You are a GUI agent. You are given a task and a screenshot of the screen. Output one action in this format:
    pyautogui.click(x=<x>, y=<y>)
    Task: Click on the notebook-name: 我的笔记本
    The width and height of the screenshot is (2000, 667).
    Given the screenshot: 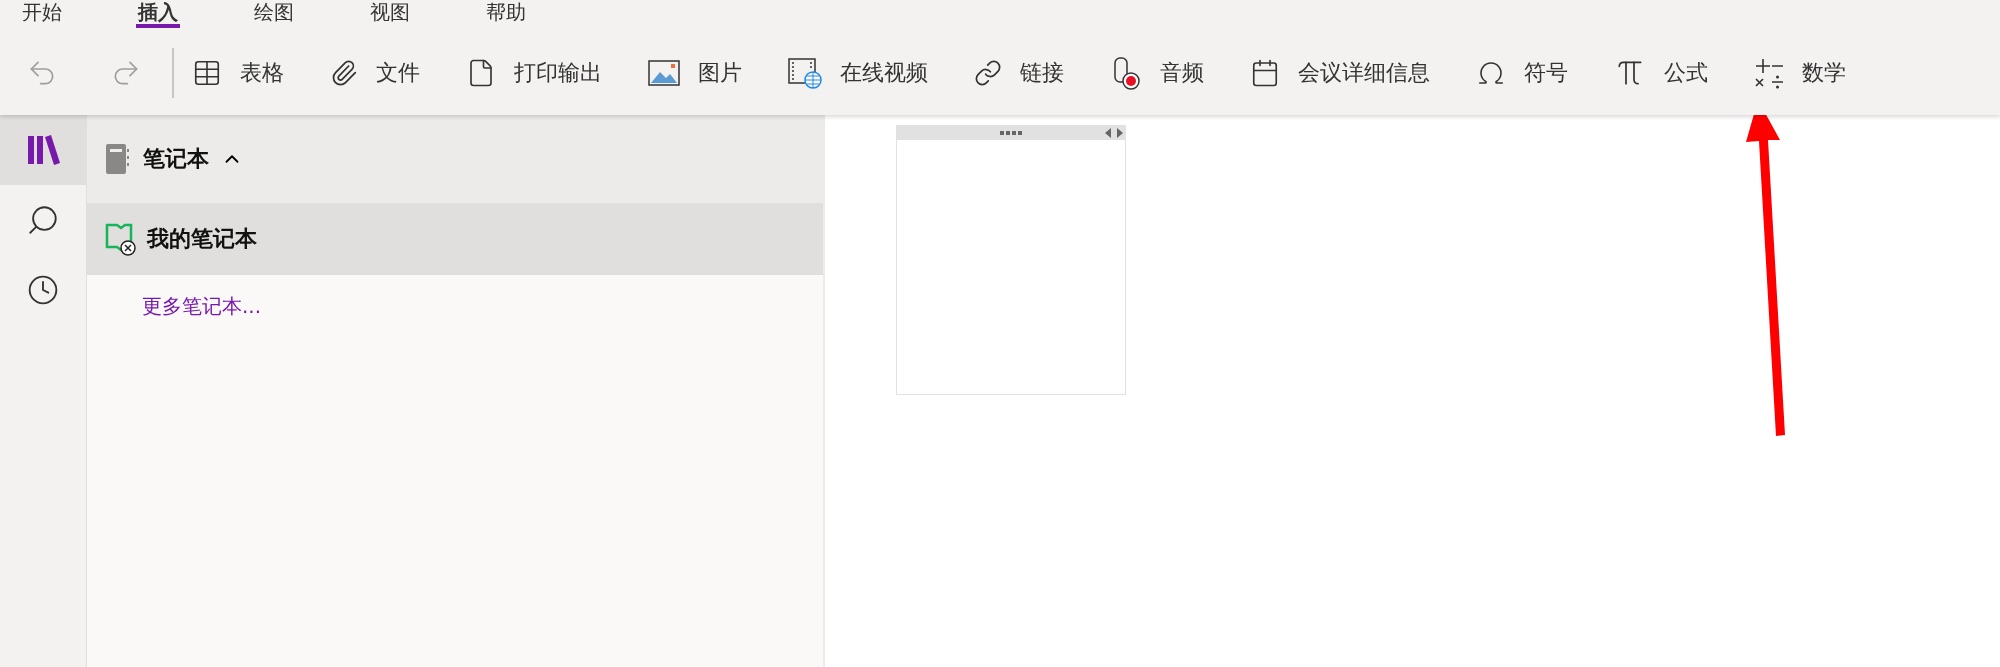 What is the action you would take?
    pyautogui.click(x=202, y=239)
    